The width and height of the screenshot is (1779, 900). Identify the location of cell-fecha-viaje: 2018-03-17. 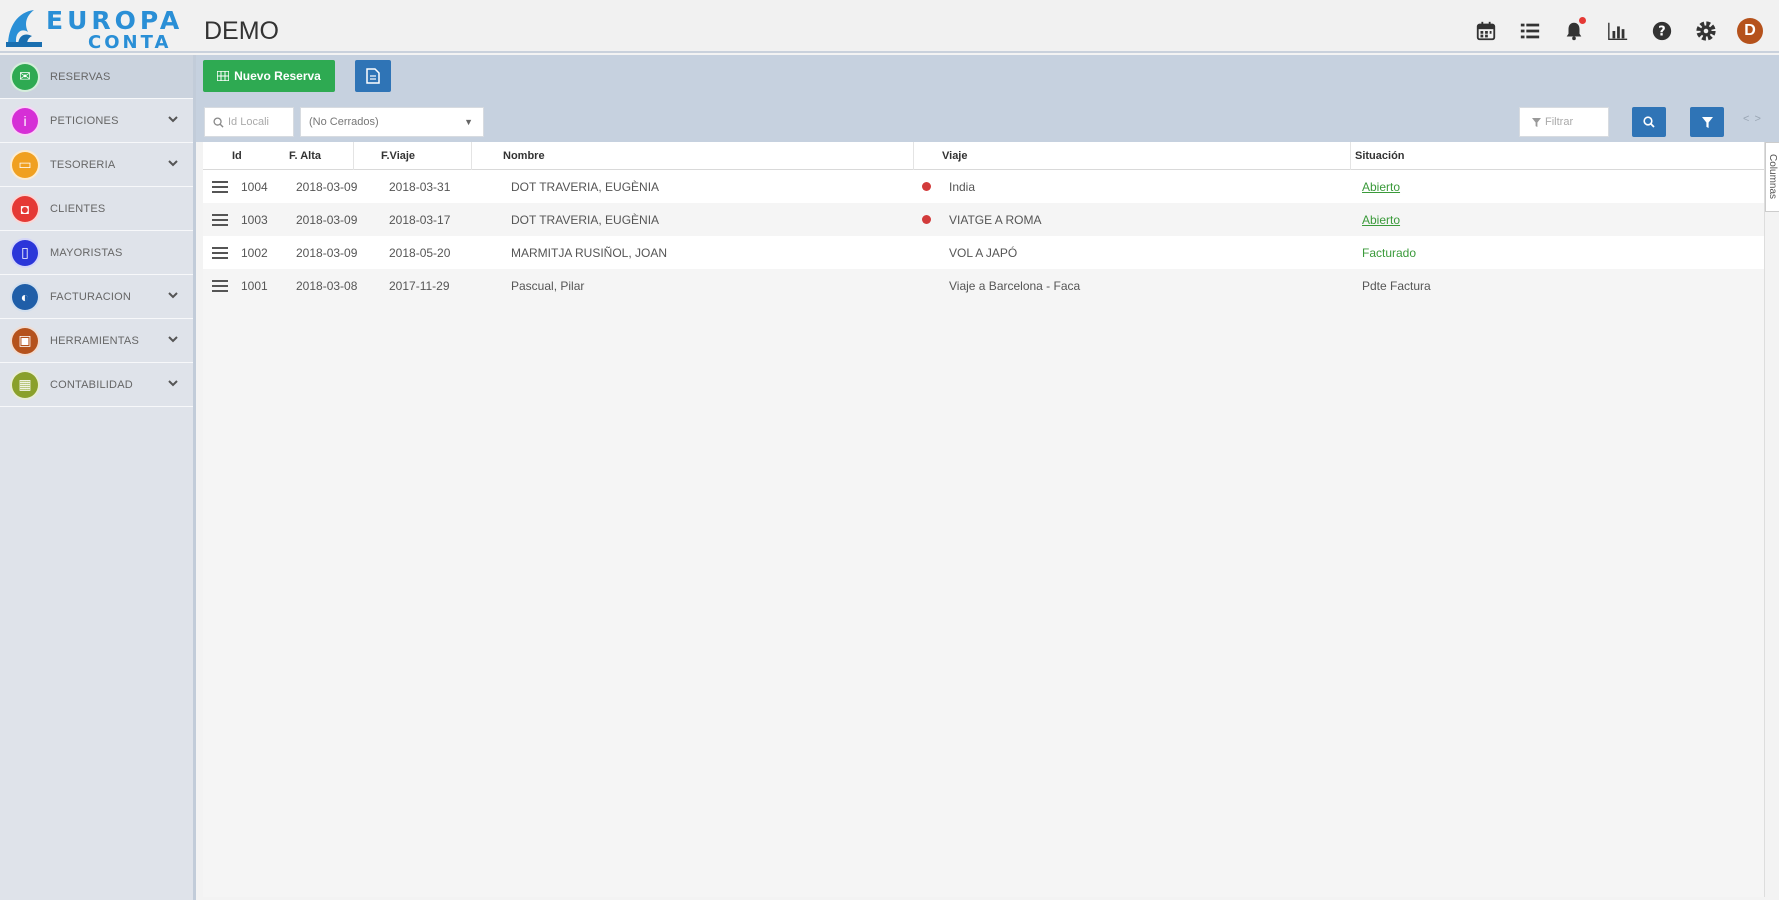
(420, 219).